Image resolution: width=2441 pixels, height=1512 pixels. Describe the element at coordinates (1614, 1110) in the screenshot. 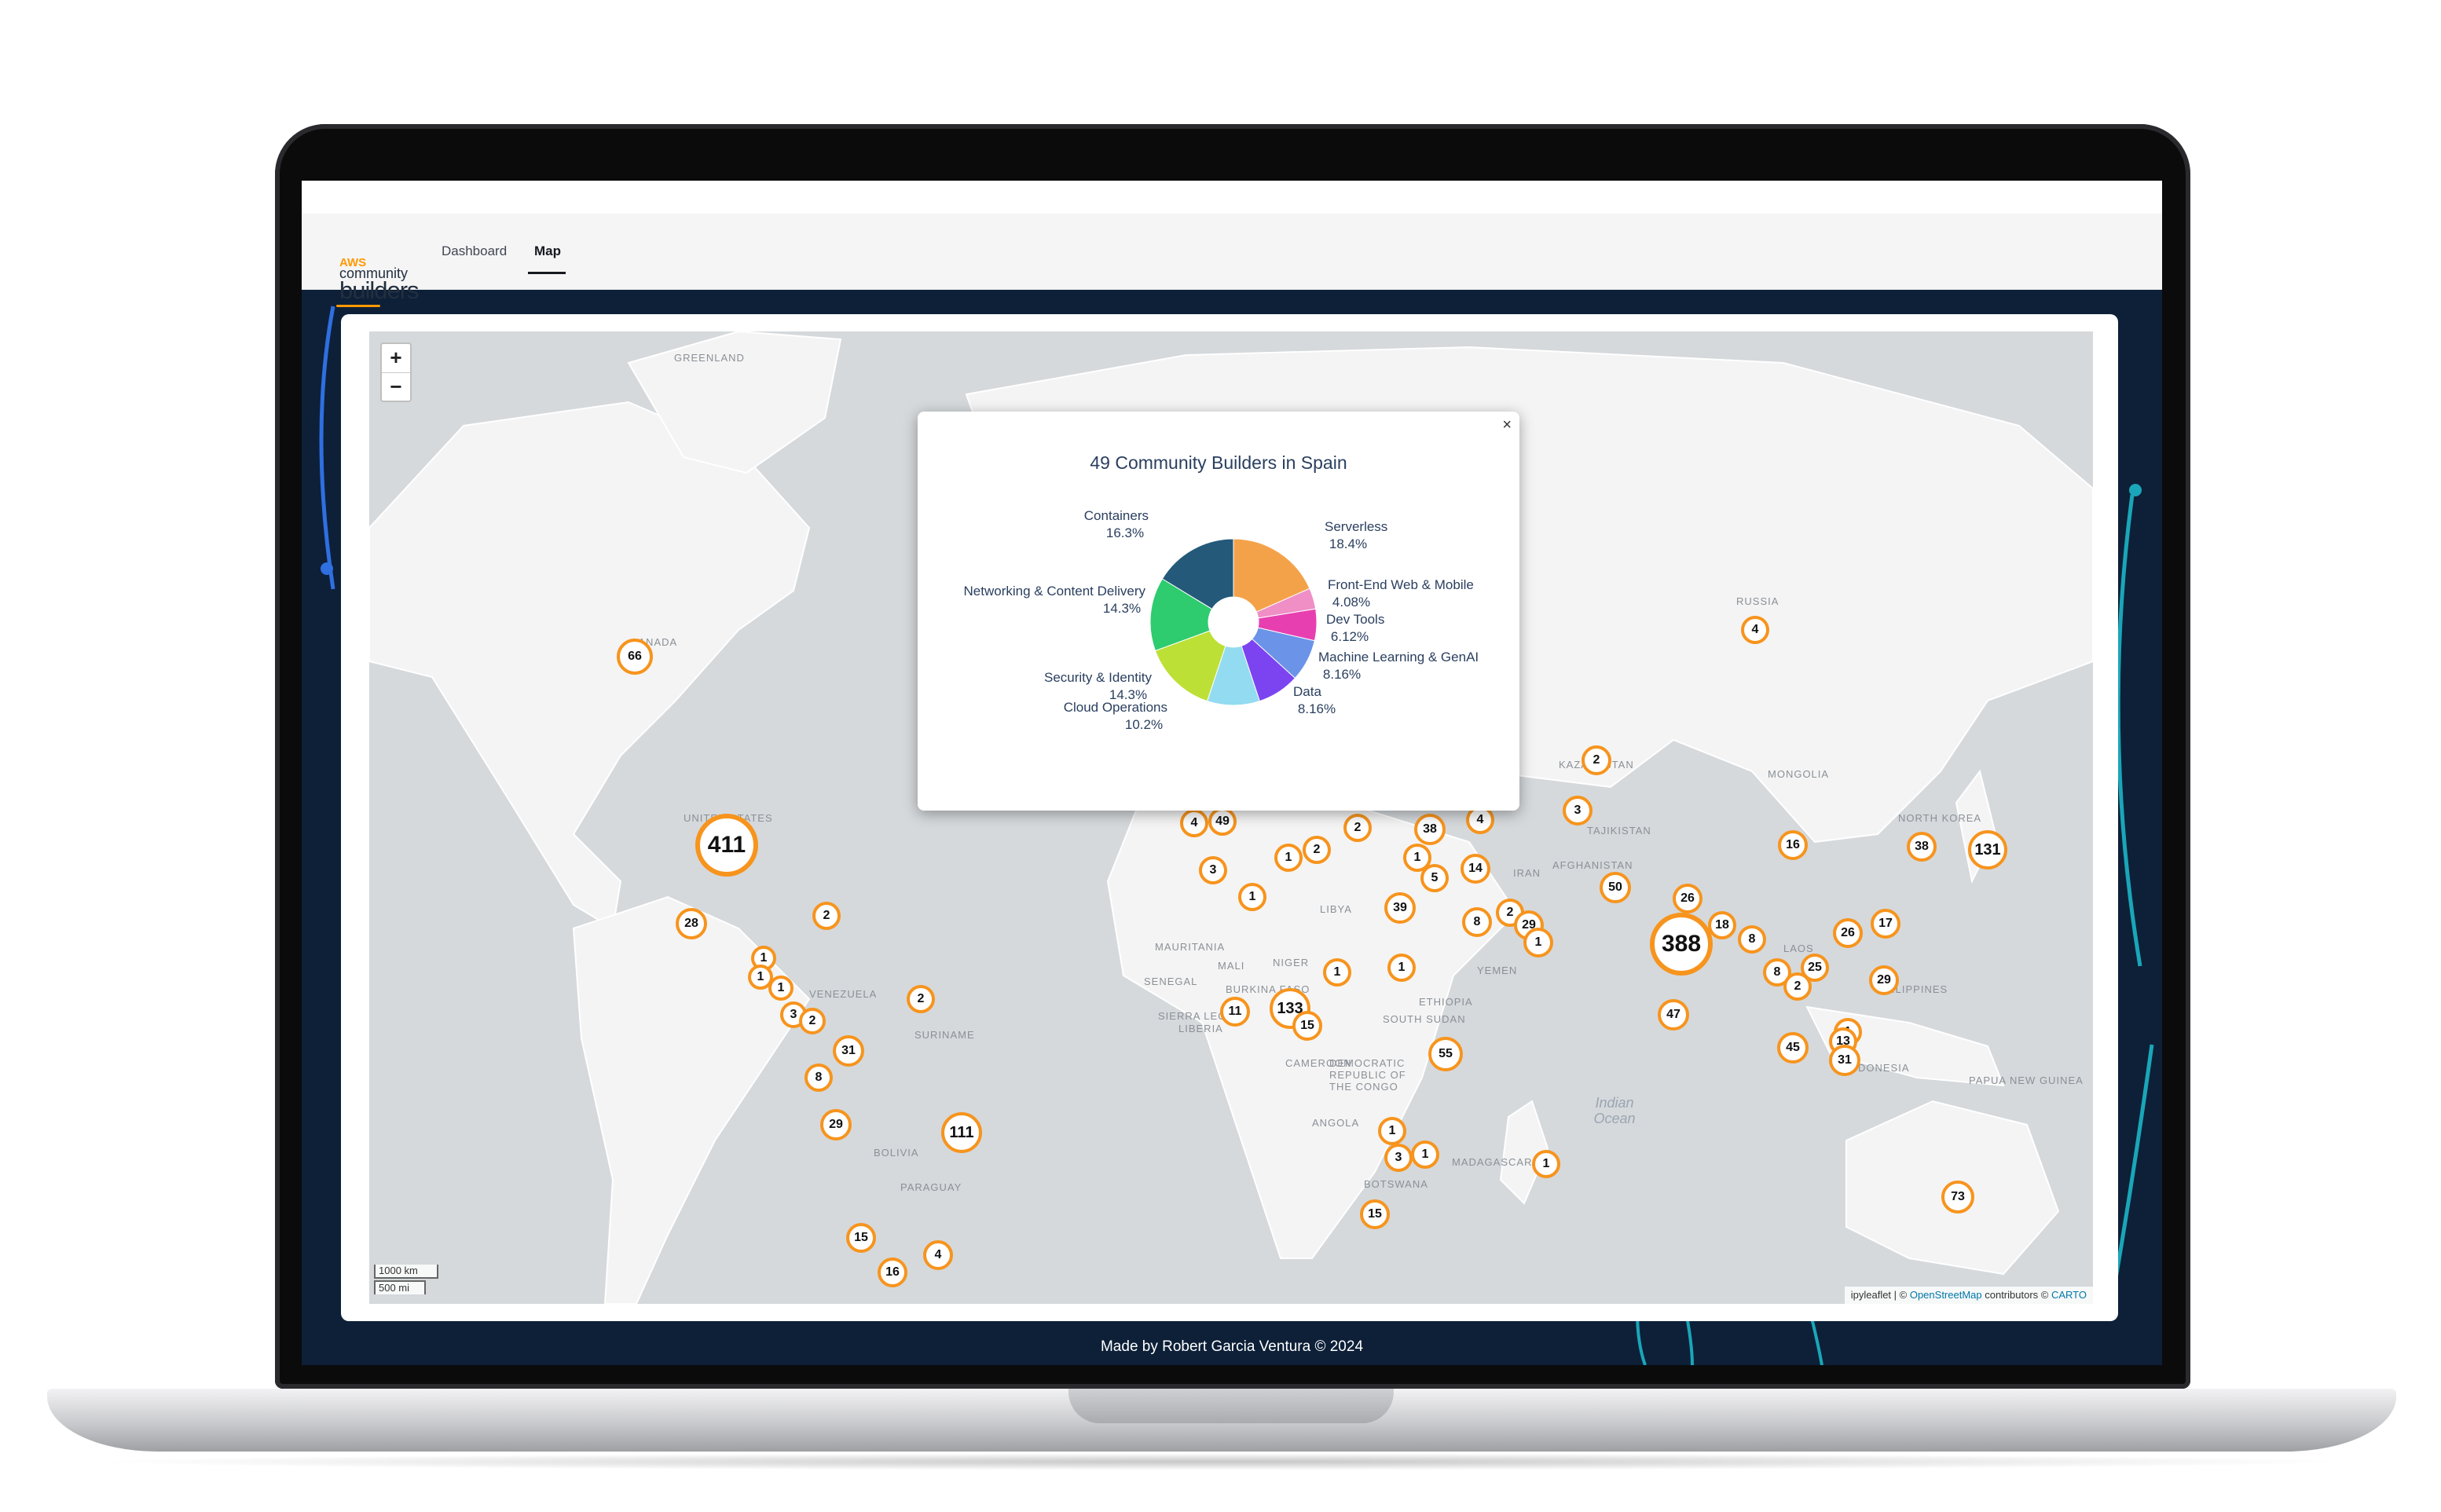

I see `map-label-indian-ocean: Indian Ocean` at that location.